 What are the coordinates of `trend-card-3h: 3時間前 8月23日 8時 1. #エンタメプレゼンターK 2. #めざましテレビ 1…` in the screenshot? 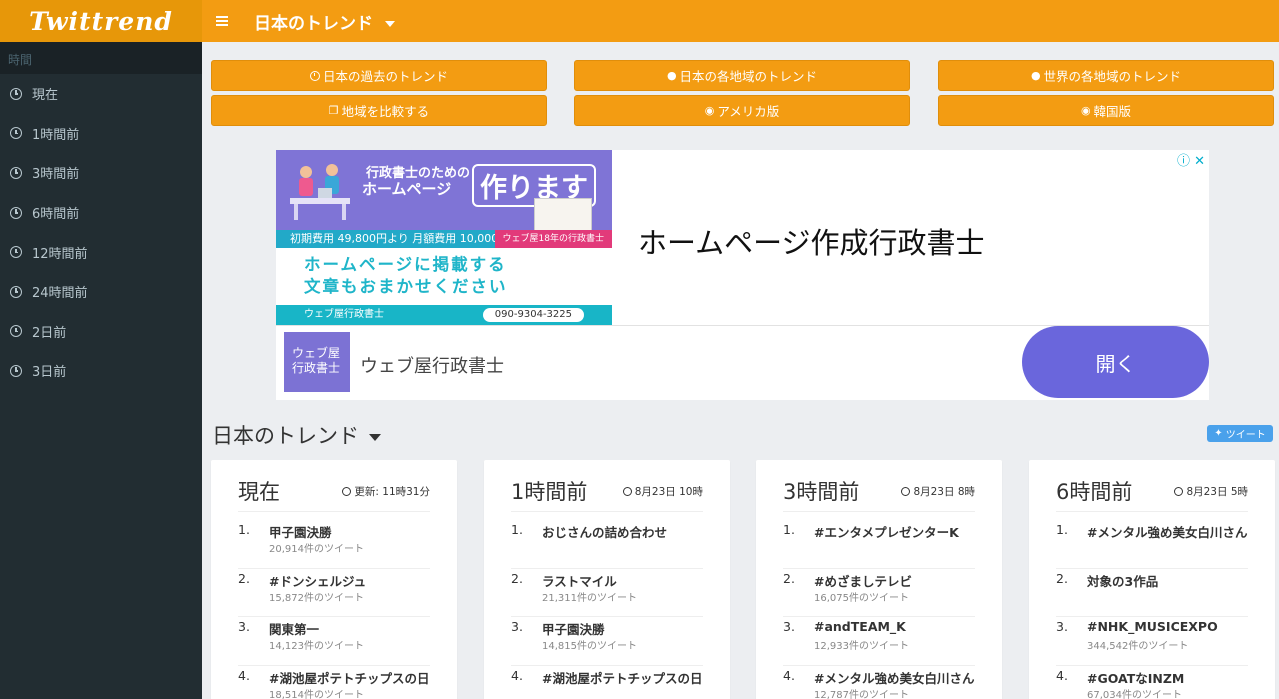 It's located at (879, 579).